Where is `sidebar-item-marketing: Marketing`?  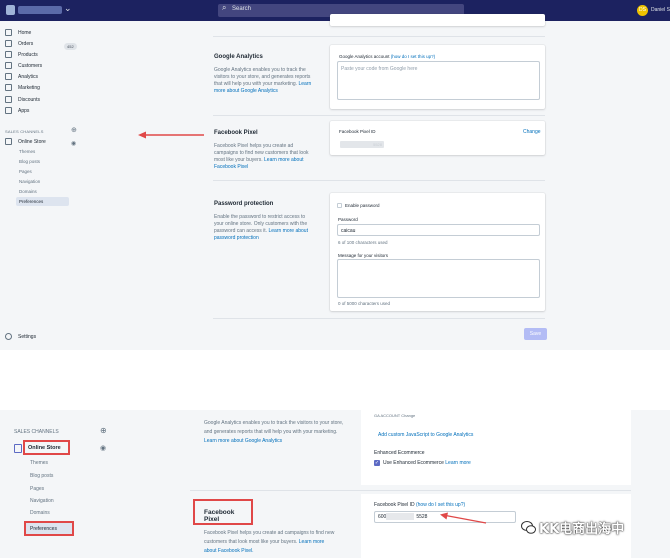
sidebar-item-marketing: Marketing is located at coordinates (22, 87).